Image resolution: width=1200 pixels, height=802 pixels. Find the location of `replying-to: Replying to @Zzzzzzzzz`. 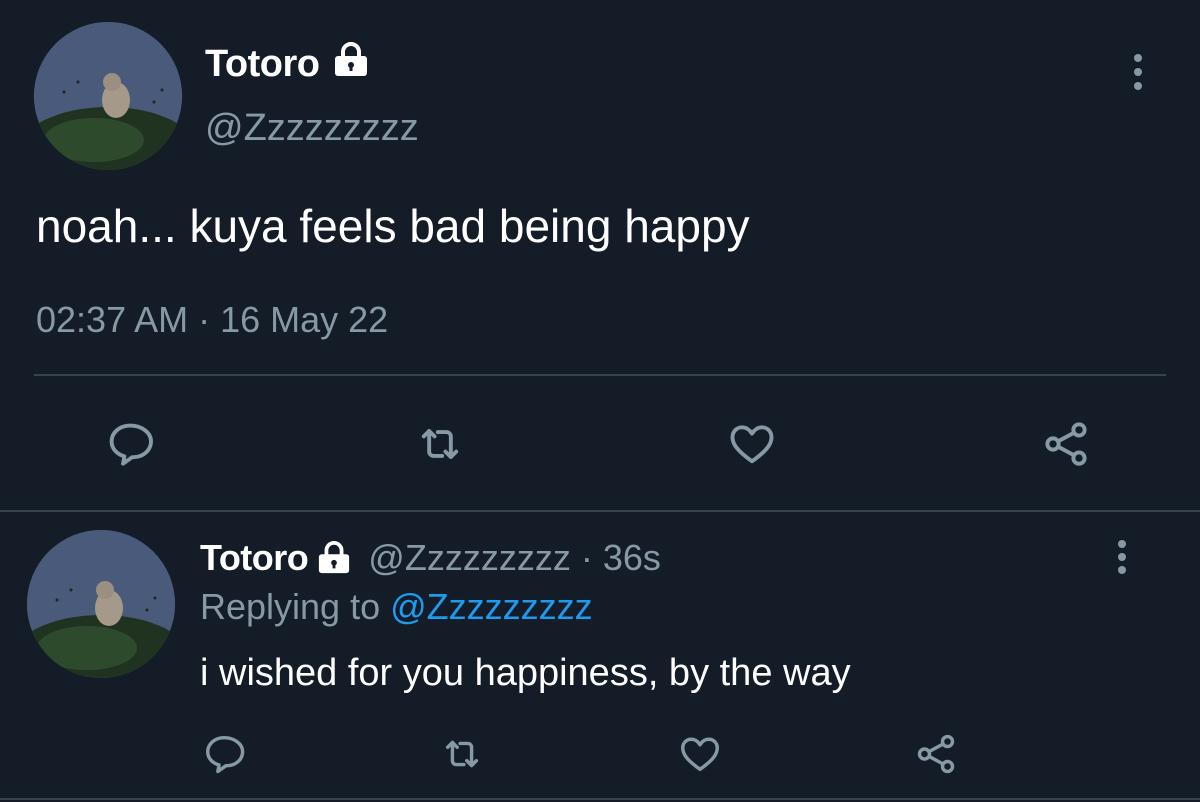

replying-to: Replying to @Zzzzzzzzz is located at coordinates (396, 607).